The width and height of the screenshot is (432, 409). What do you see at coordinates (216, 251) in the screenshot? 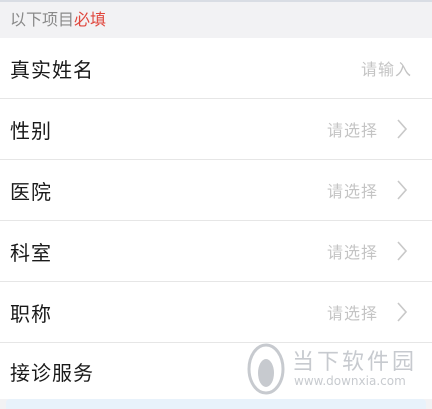
I see `form-row-department: 科室 请选择` at bounding box center [216, 251].